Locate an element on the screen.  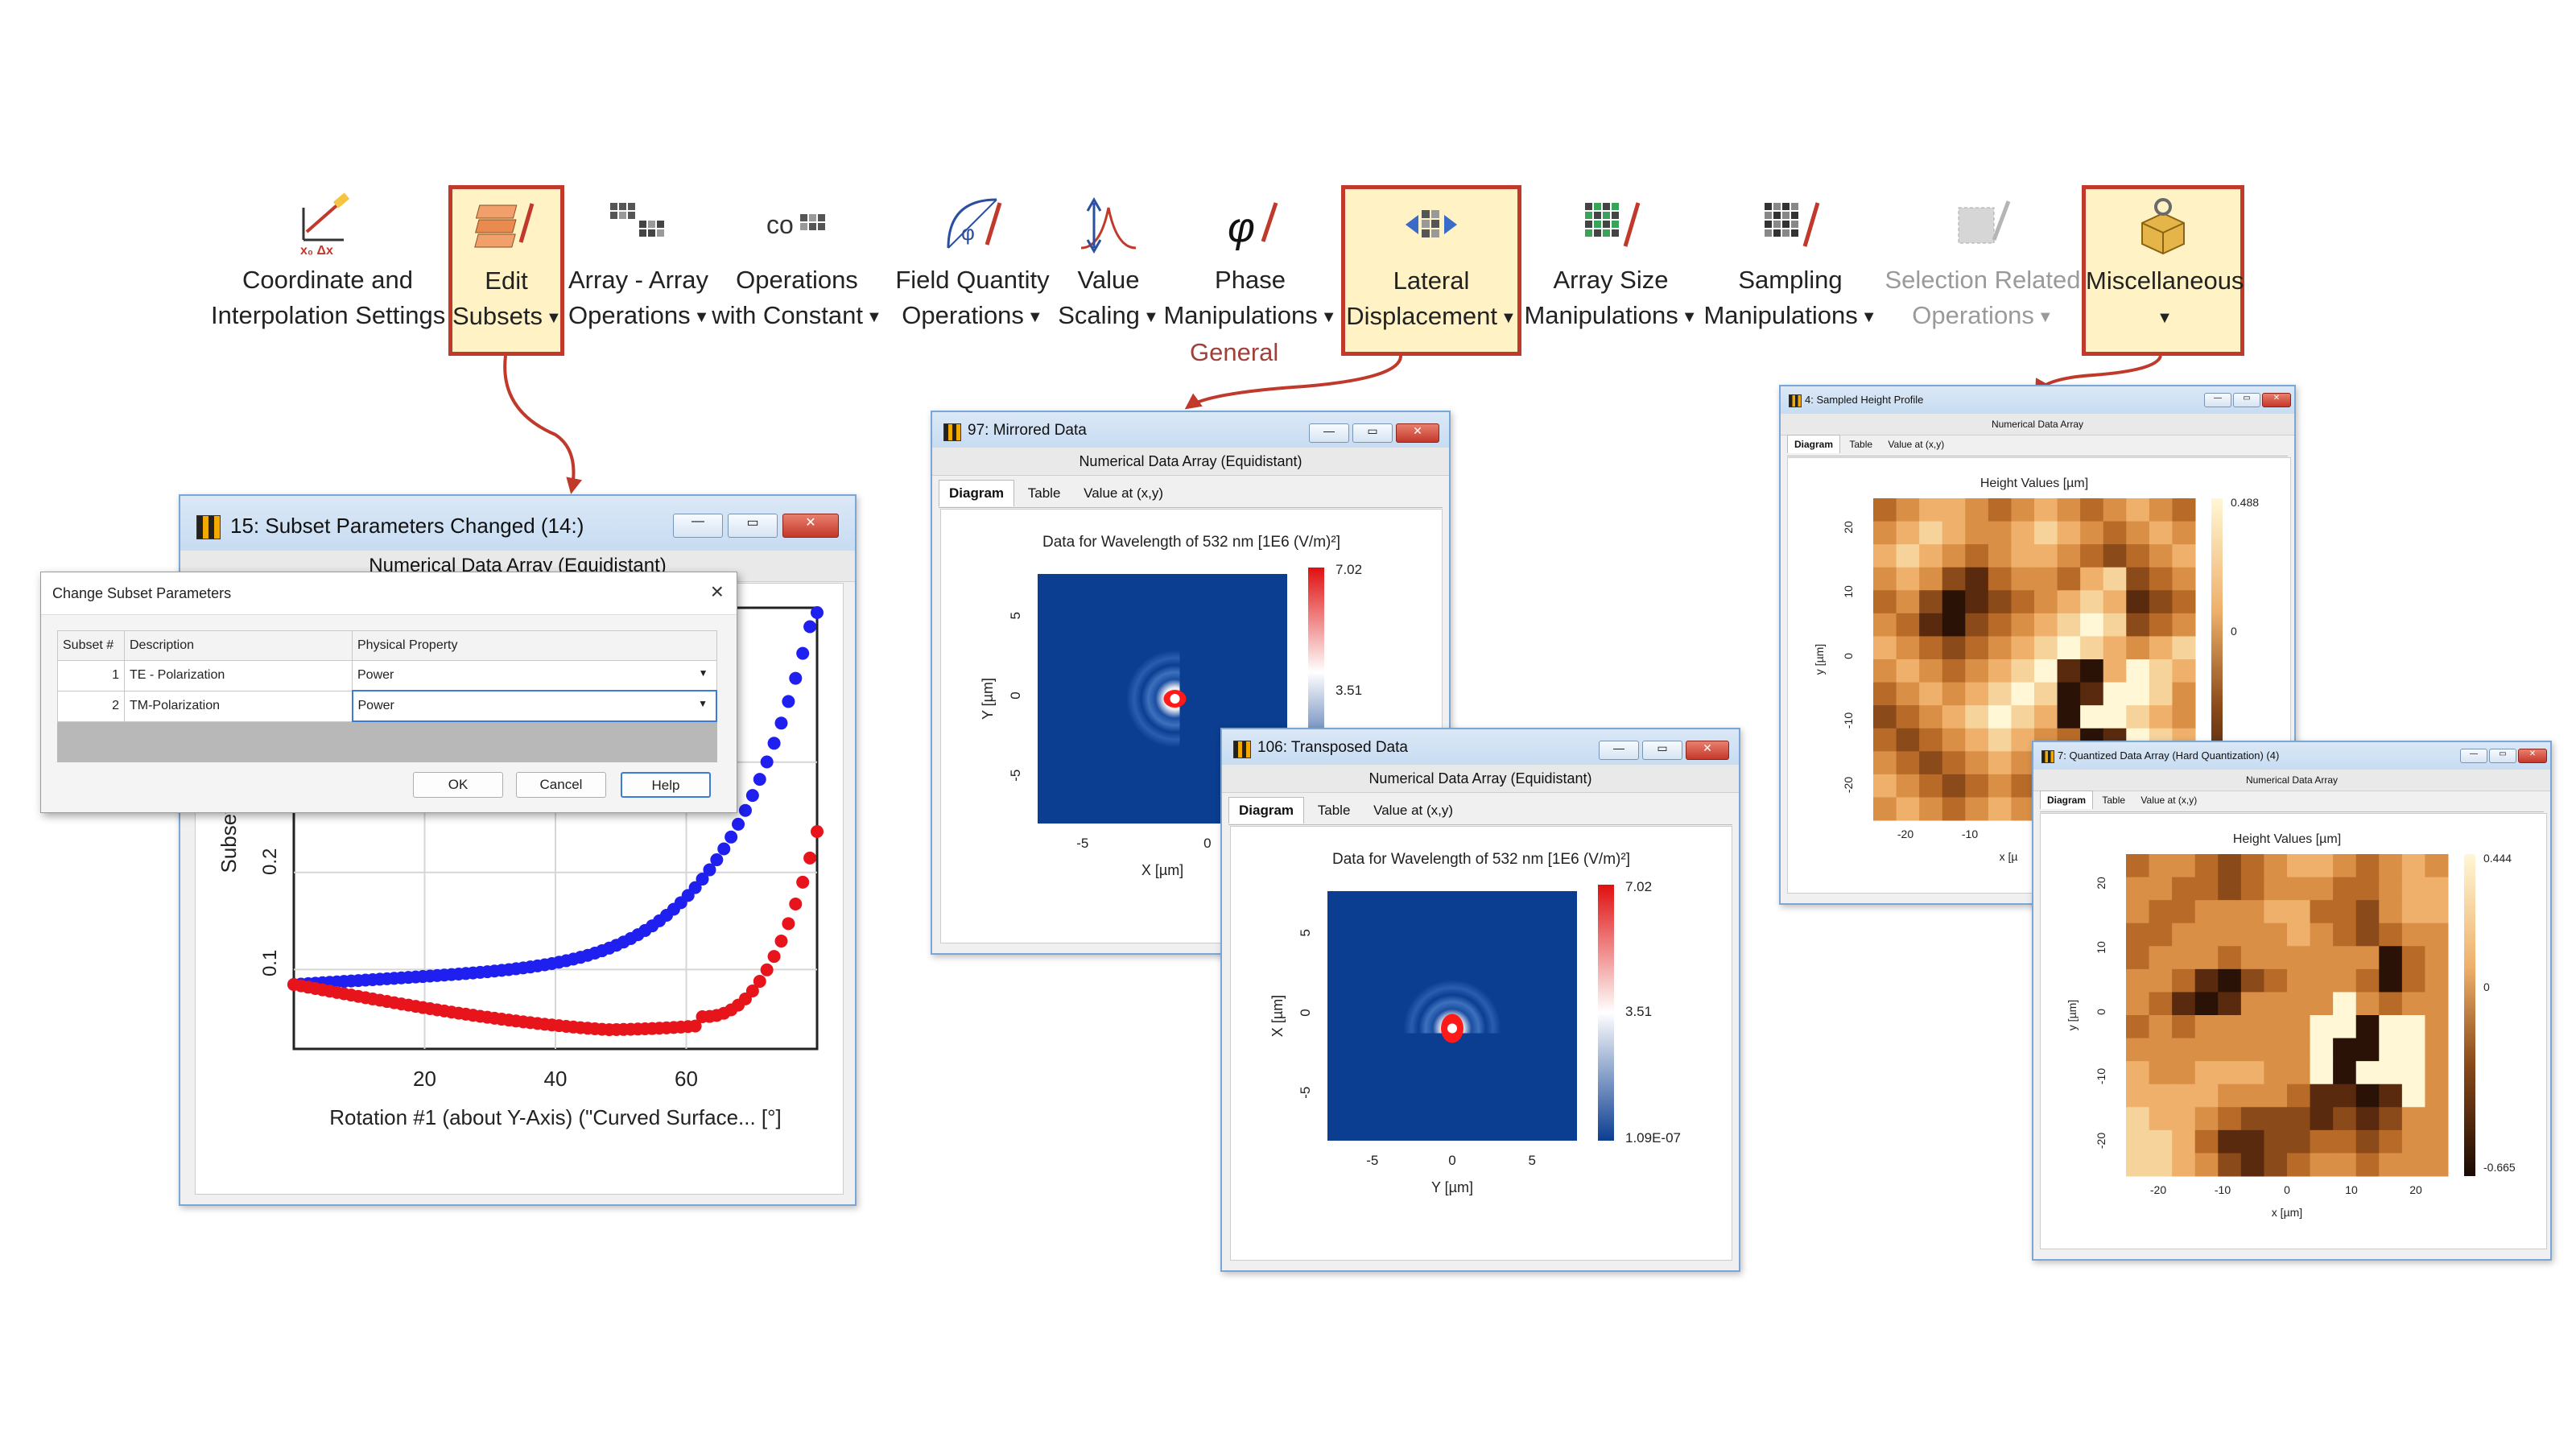
plot-title: Height Values [µm] is located at coordinates (2034, 483).